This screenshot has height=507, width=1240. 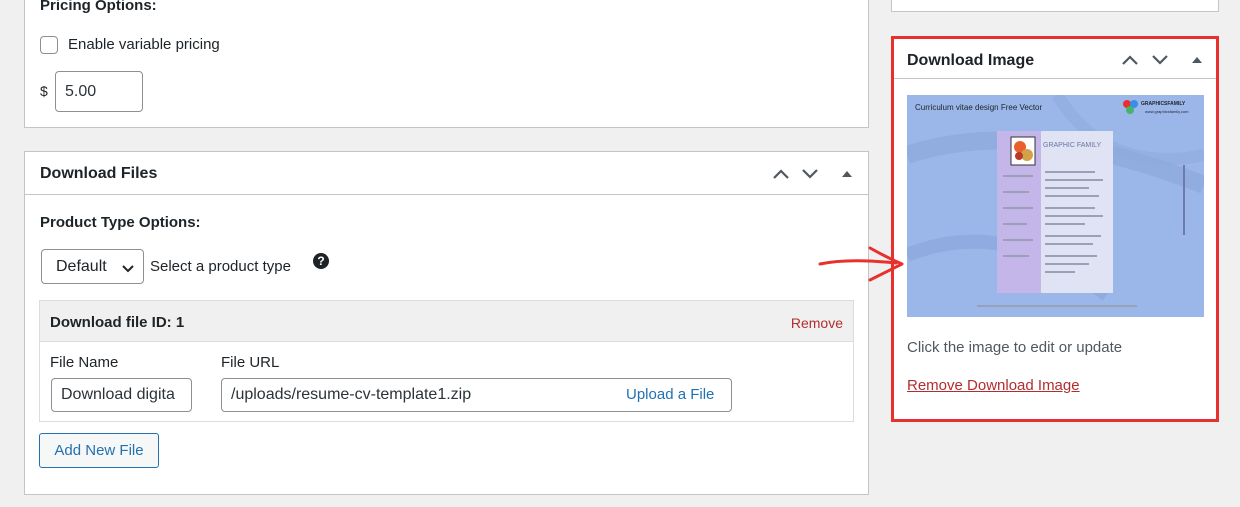 What do you see at coordinates (979, 107) in the screenshot?
I see `preview-title: Curriculum vitae design Free Vector` at bounding box center [979, 107].